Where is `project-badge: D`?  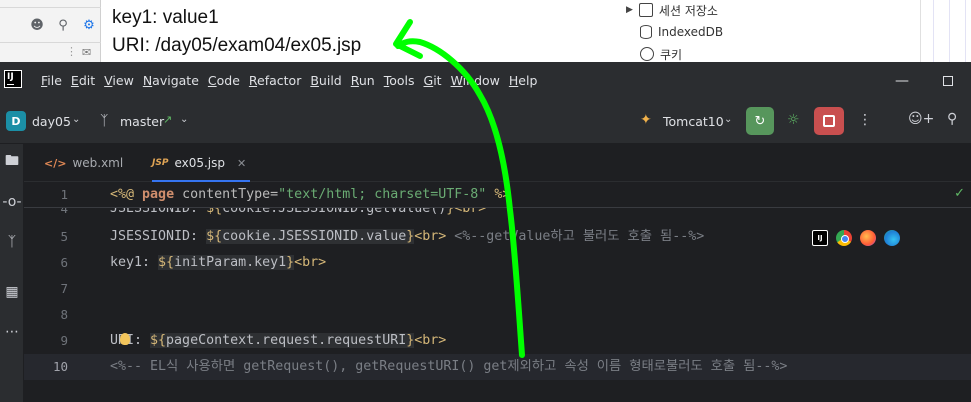
project-badge: D is located at coordinates (16, 121).